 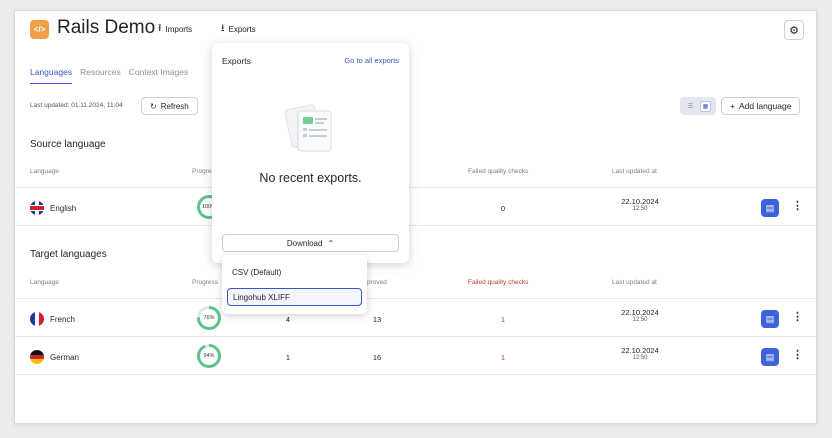 What do you see at coordinates (37, 357) in the screenshot?
I see `germany-flag-icon` at bounding box center [37, 357].